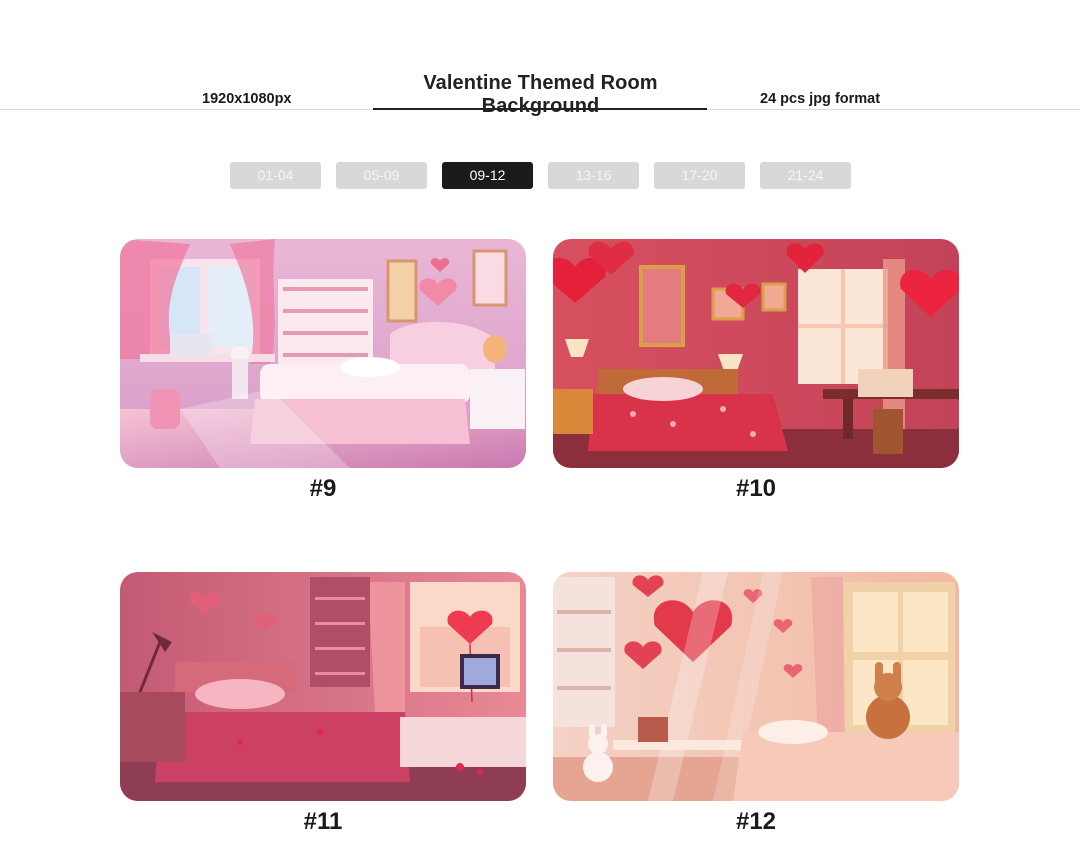  What do you see at coordinates (540, 94) in the screenshot?
I see `page-title: Valentine Themed Room Background` at bounding box center [540, 94].